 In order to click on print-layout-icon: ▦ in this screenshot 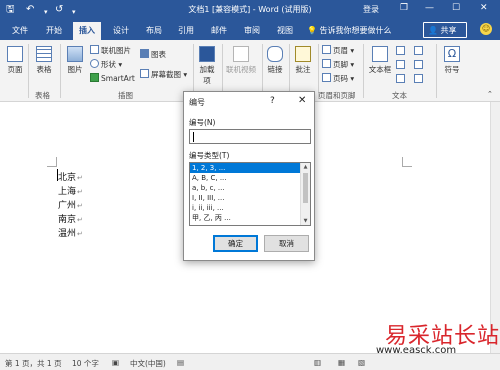, I will do `click(341, 362)`.